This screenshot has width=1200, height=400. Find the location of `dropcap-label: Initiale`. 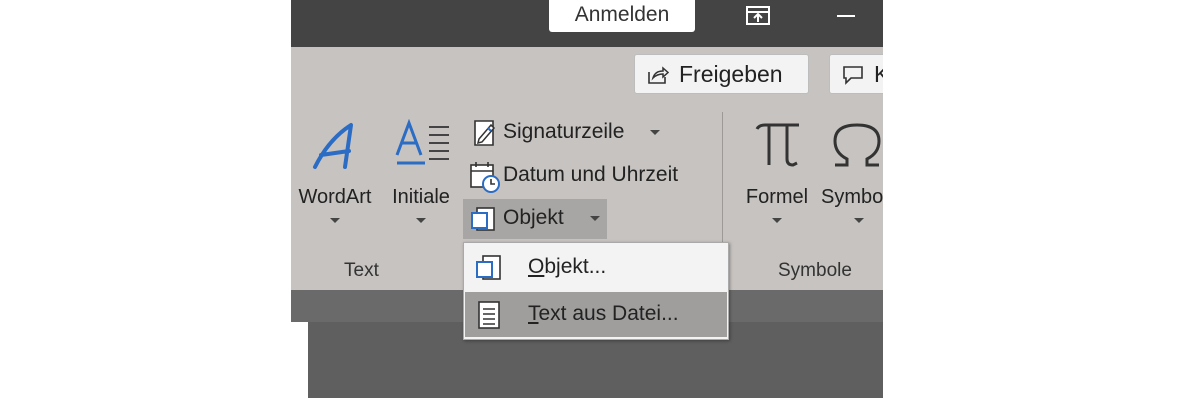

dropcap-label: Initiale is located at coordinates (421, 197).